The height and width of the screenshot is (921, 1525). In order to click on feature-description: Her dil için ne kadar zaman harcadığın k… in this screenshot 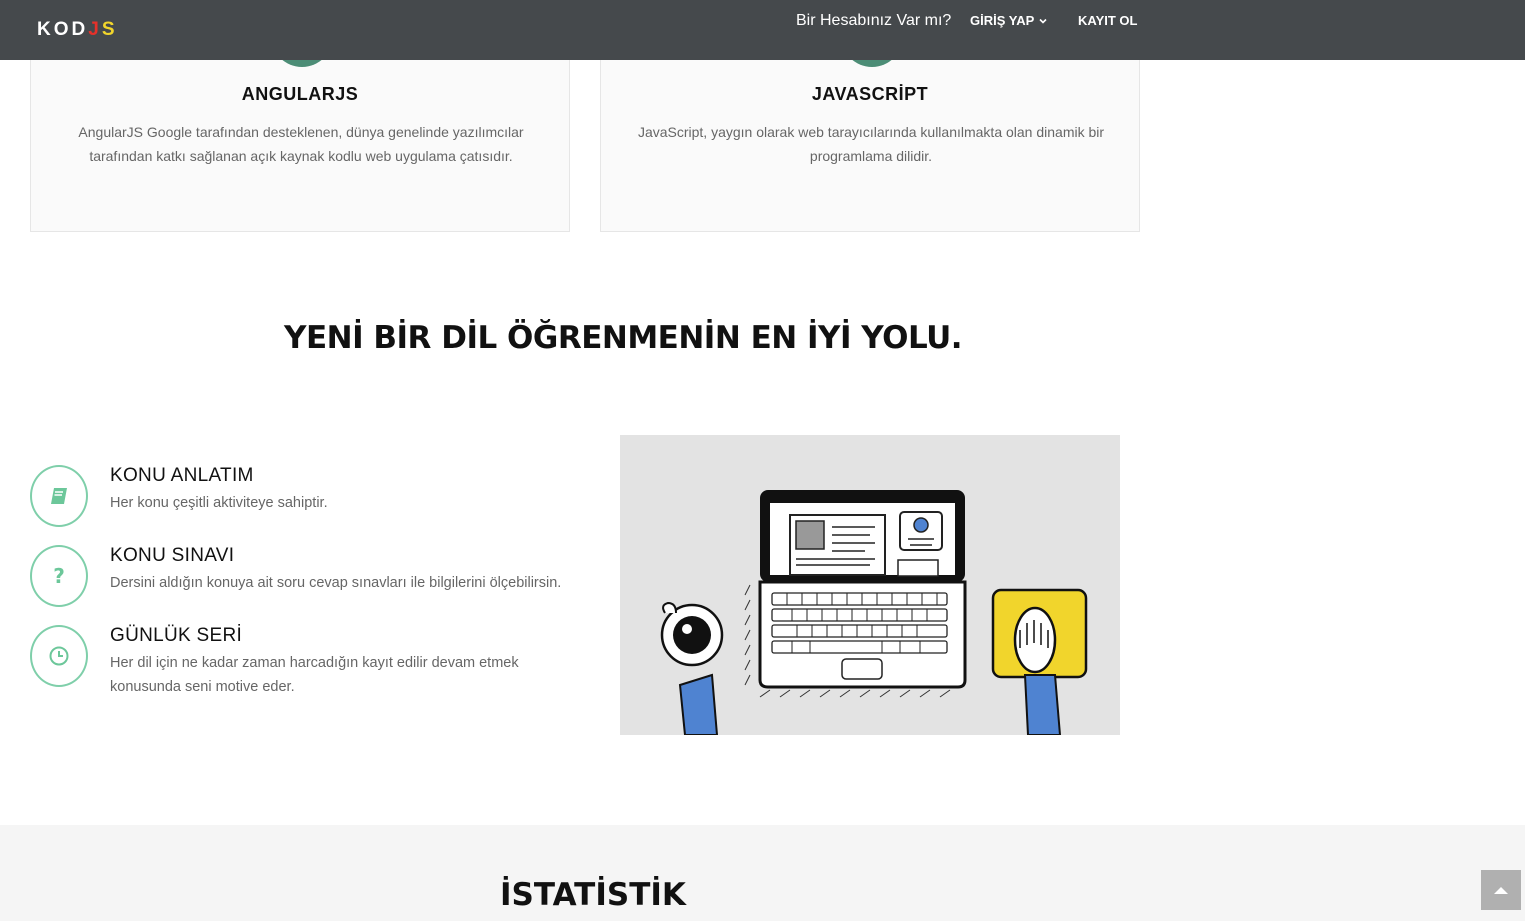, I will do `click(314, 675)`.